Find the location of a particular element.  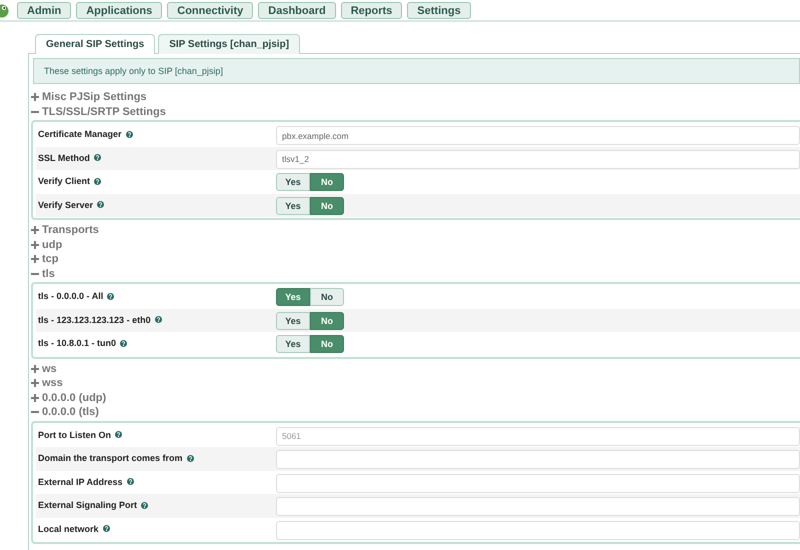

field-label: tls - 0.0.0.0 - All is located at coordinates (71, 296).